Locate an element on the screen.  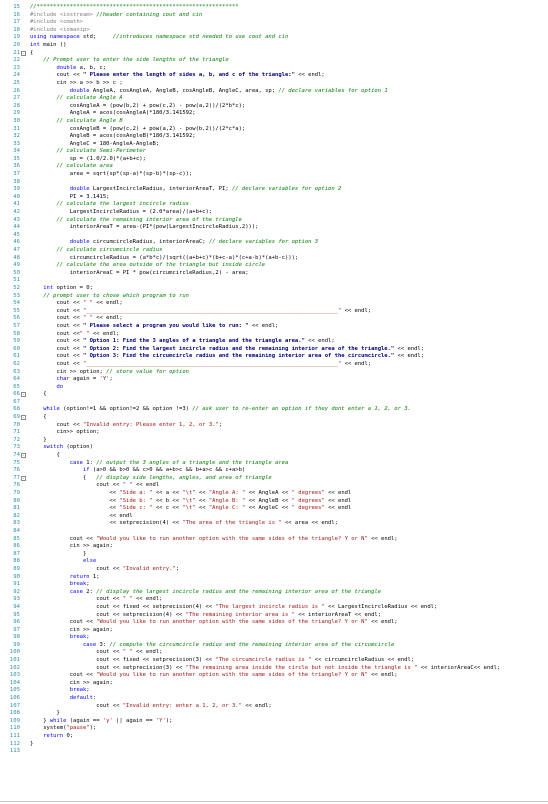
code-line: 66- { is located at coordinates (274, 395).